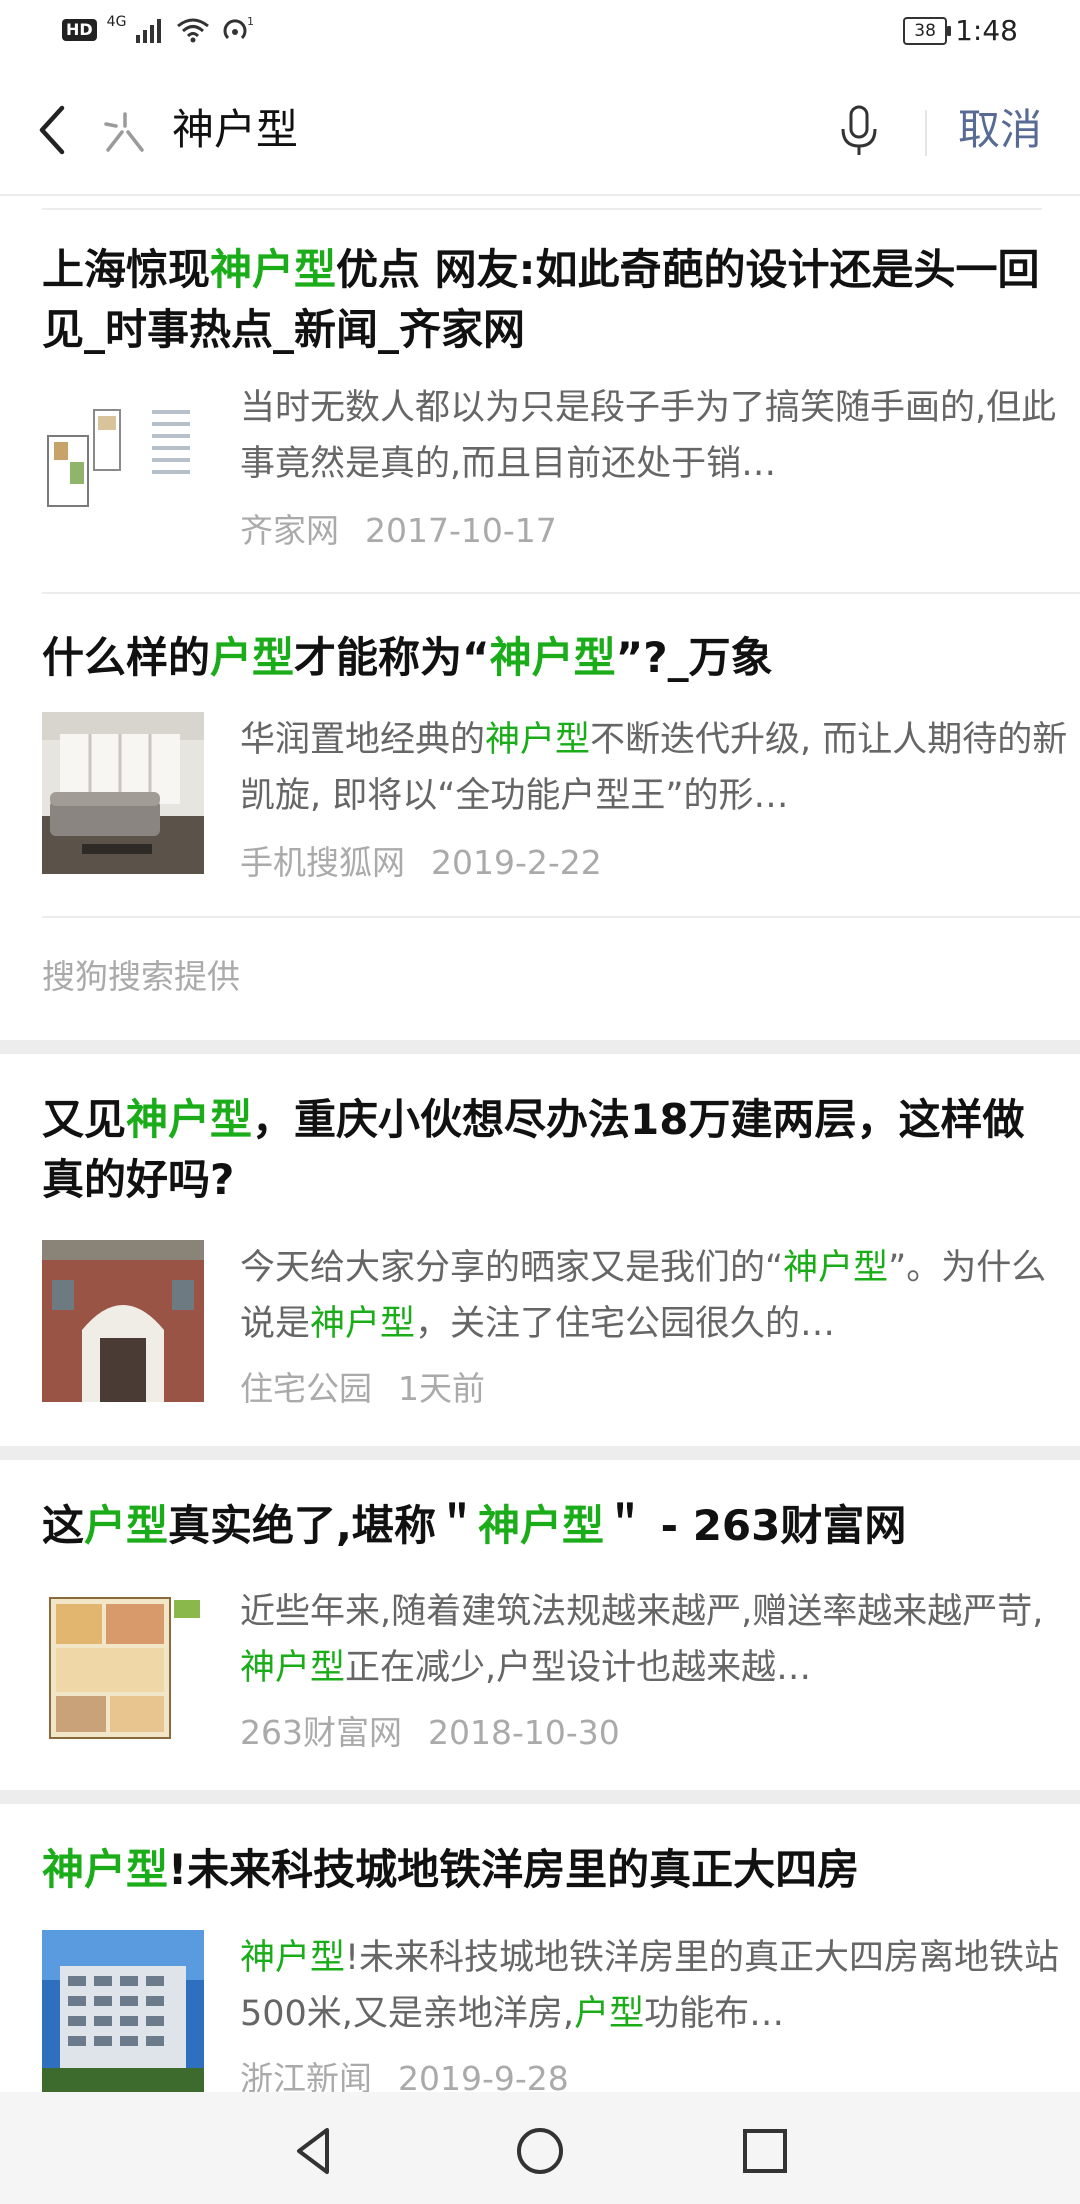  What do you see at coordinates (927, 30) in the screenshot?
I see `battery-icon: 38` at bounding box center [927, 30].